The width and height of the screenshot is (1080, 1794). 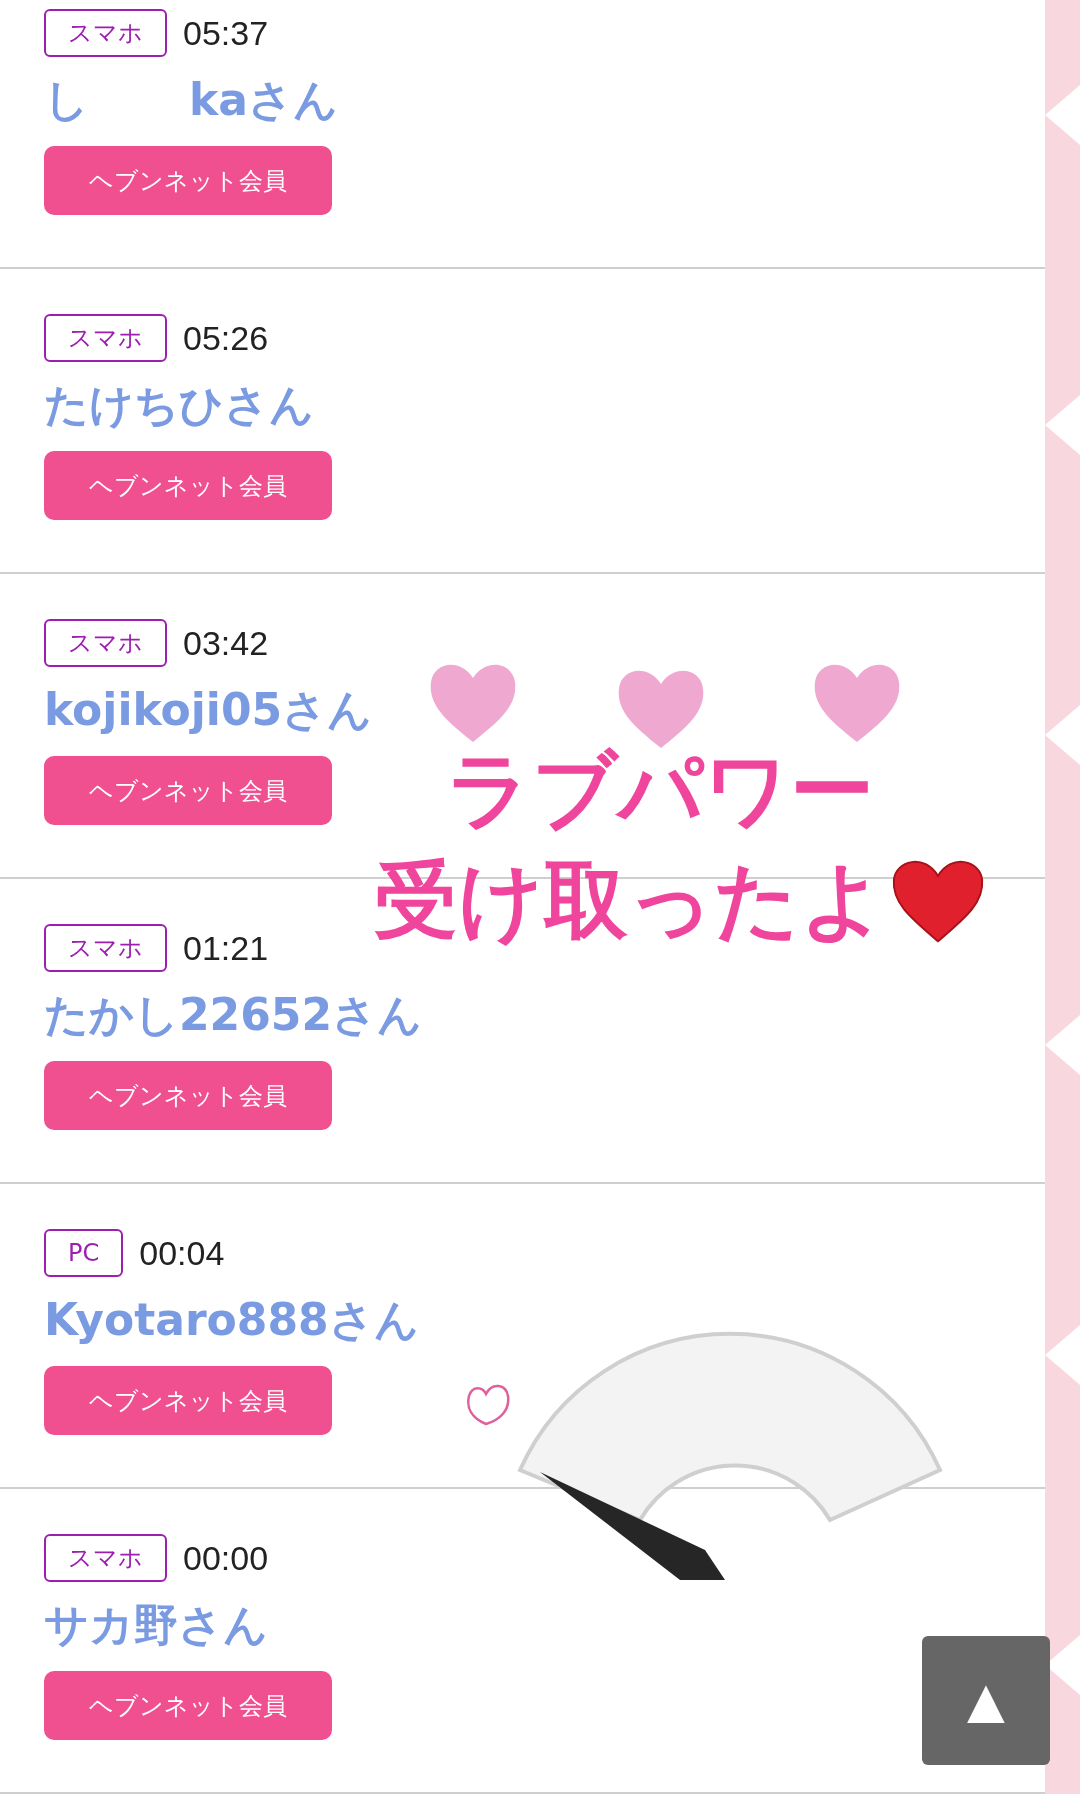 I want to click on member-name: たけちひさん, so click(x=179, y=405).